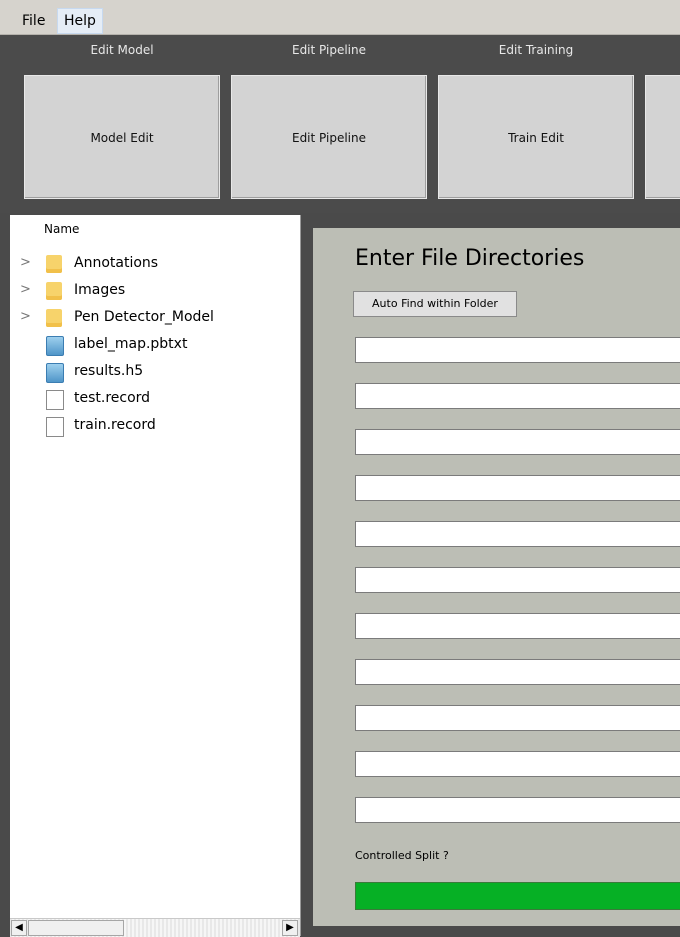  Describe the element at coordinates (131, 344) in the screenshot. I see `tree-item-label: label_map.pbtxt` at that location.